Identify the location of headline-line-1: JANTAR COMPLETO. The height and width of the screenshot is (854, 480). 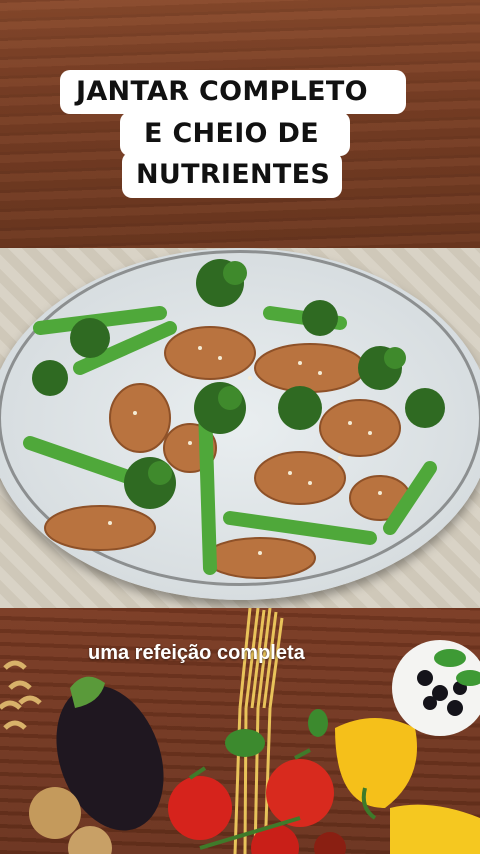
(222, 91).